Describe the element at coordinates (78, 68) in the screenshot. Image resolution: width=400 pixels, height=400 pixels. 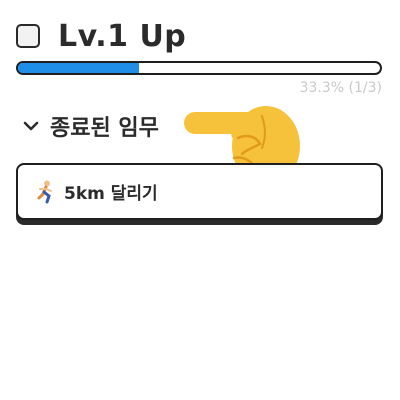
I see `progress-fill` at that location.